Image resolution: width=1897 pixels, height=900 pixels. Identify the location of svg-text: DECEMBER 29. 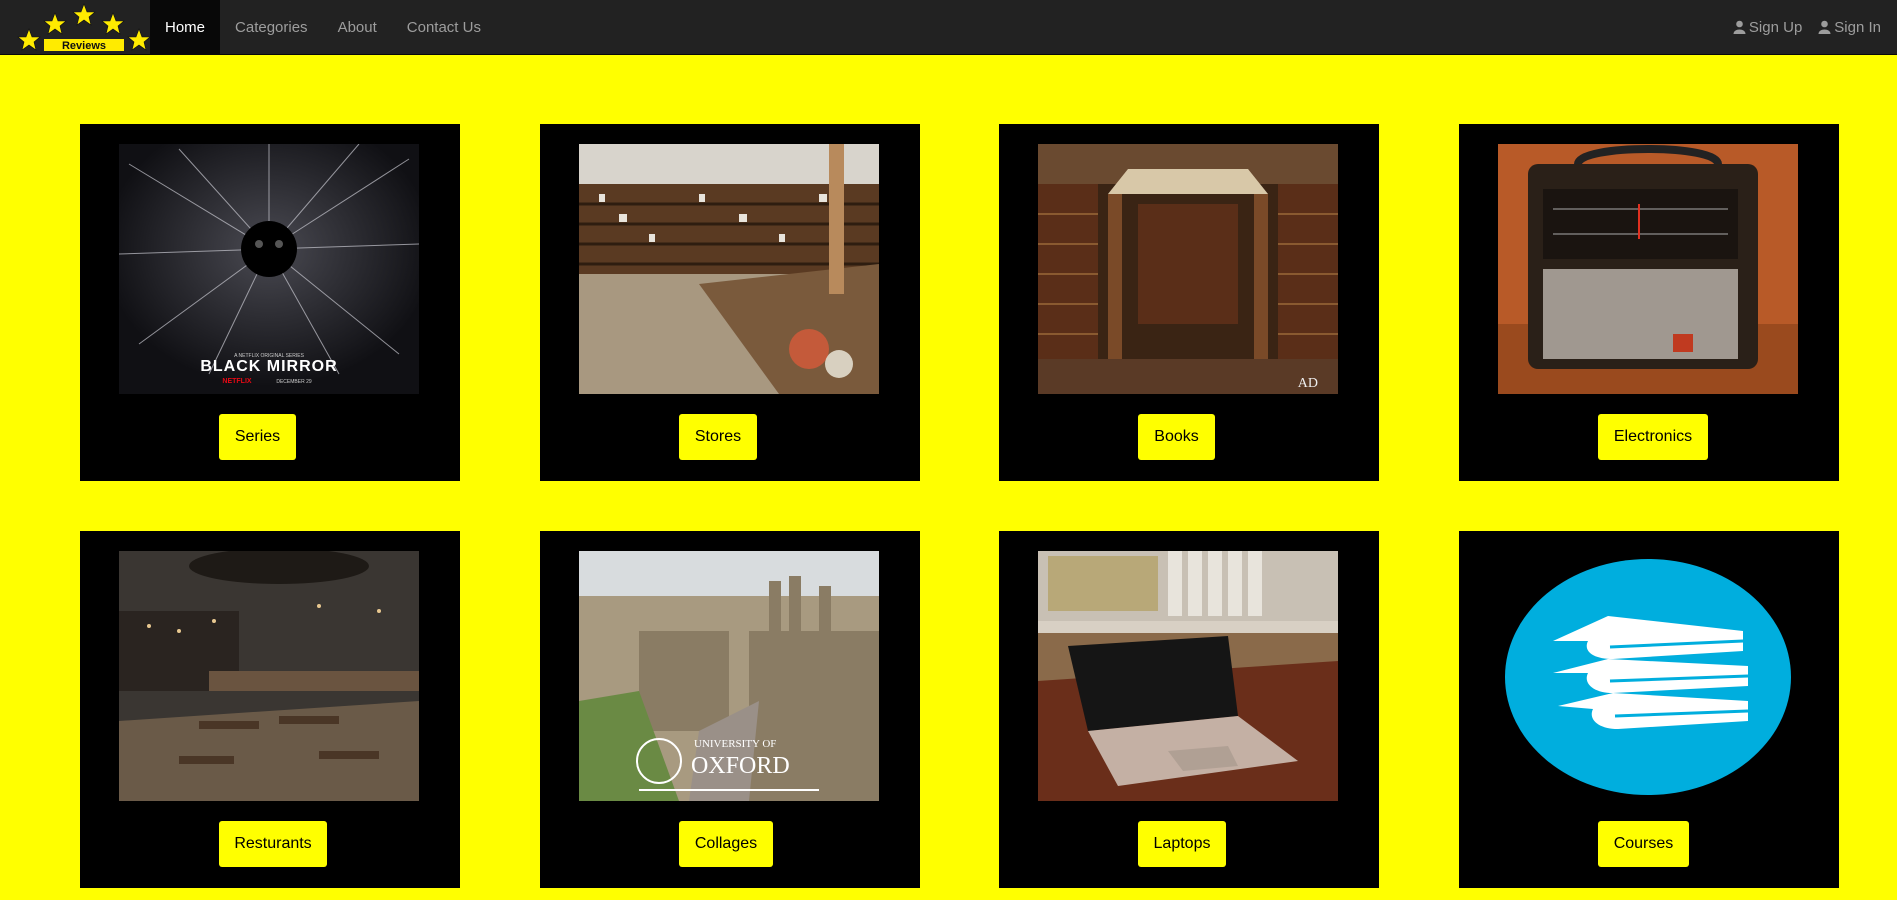
(294, 382).